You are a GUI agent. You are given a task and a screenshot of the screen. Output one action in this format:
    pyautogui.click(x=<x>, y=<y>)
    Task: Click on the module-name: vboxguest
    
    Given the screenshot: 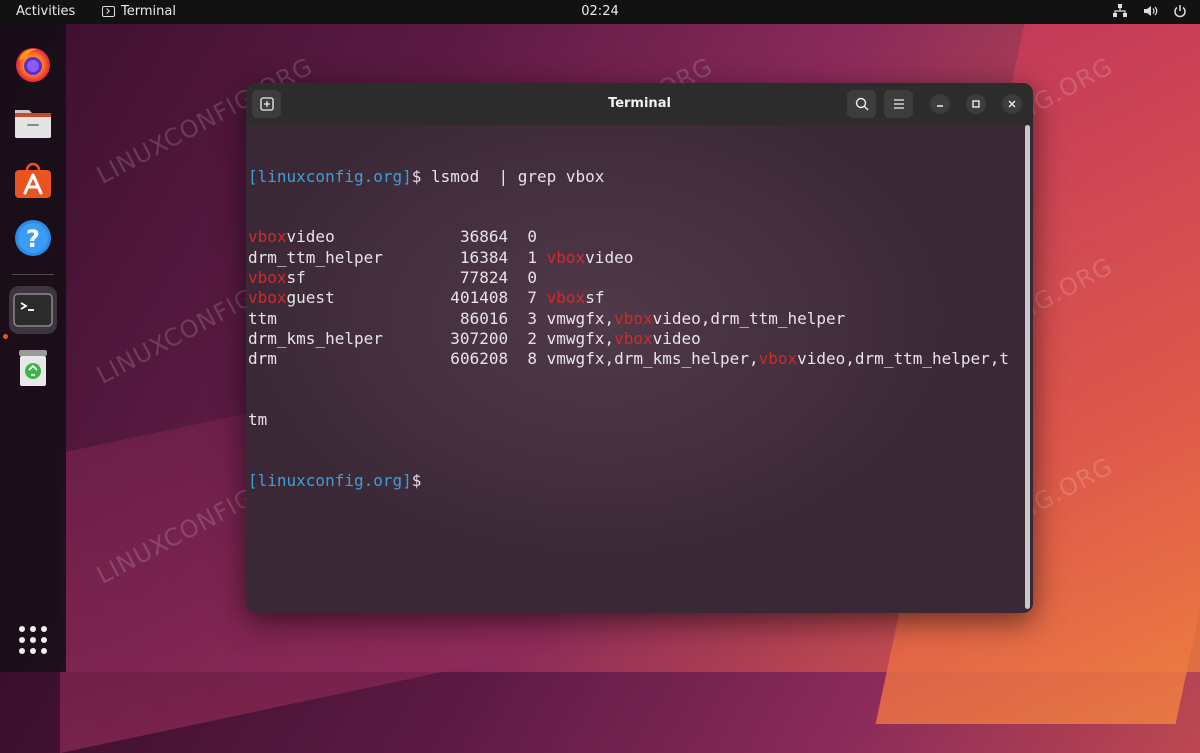 What is the action you would take?
    pyautogui.click(x=291, y=298)
    